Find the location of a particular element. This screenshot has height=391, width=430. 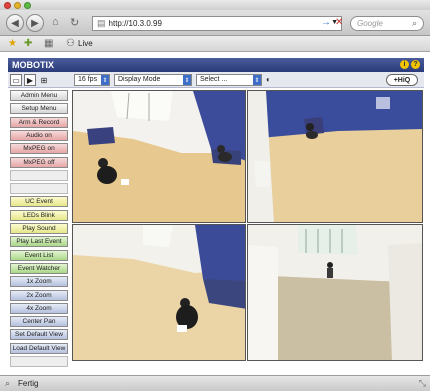

forward-arrow-icon: ▶ is located at coordinates (35, 23).